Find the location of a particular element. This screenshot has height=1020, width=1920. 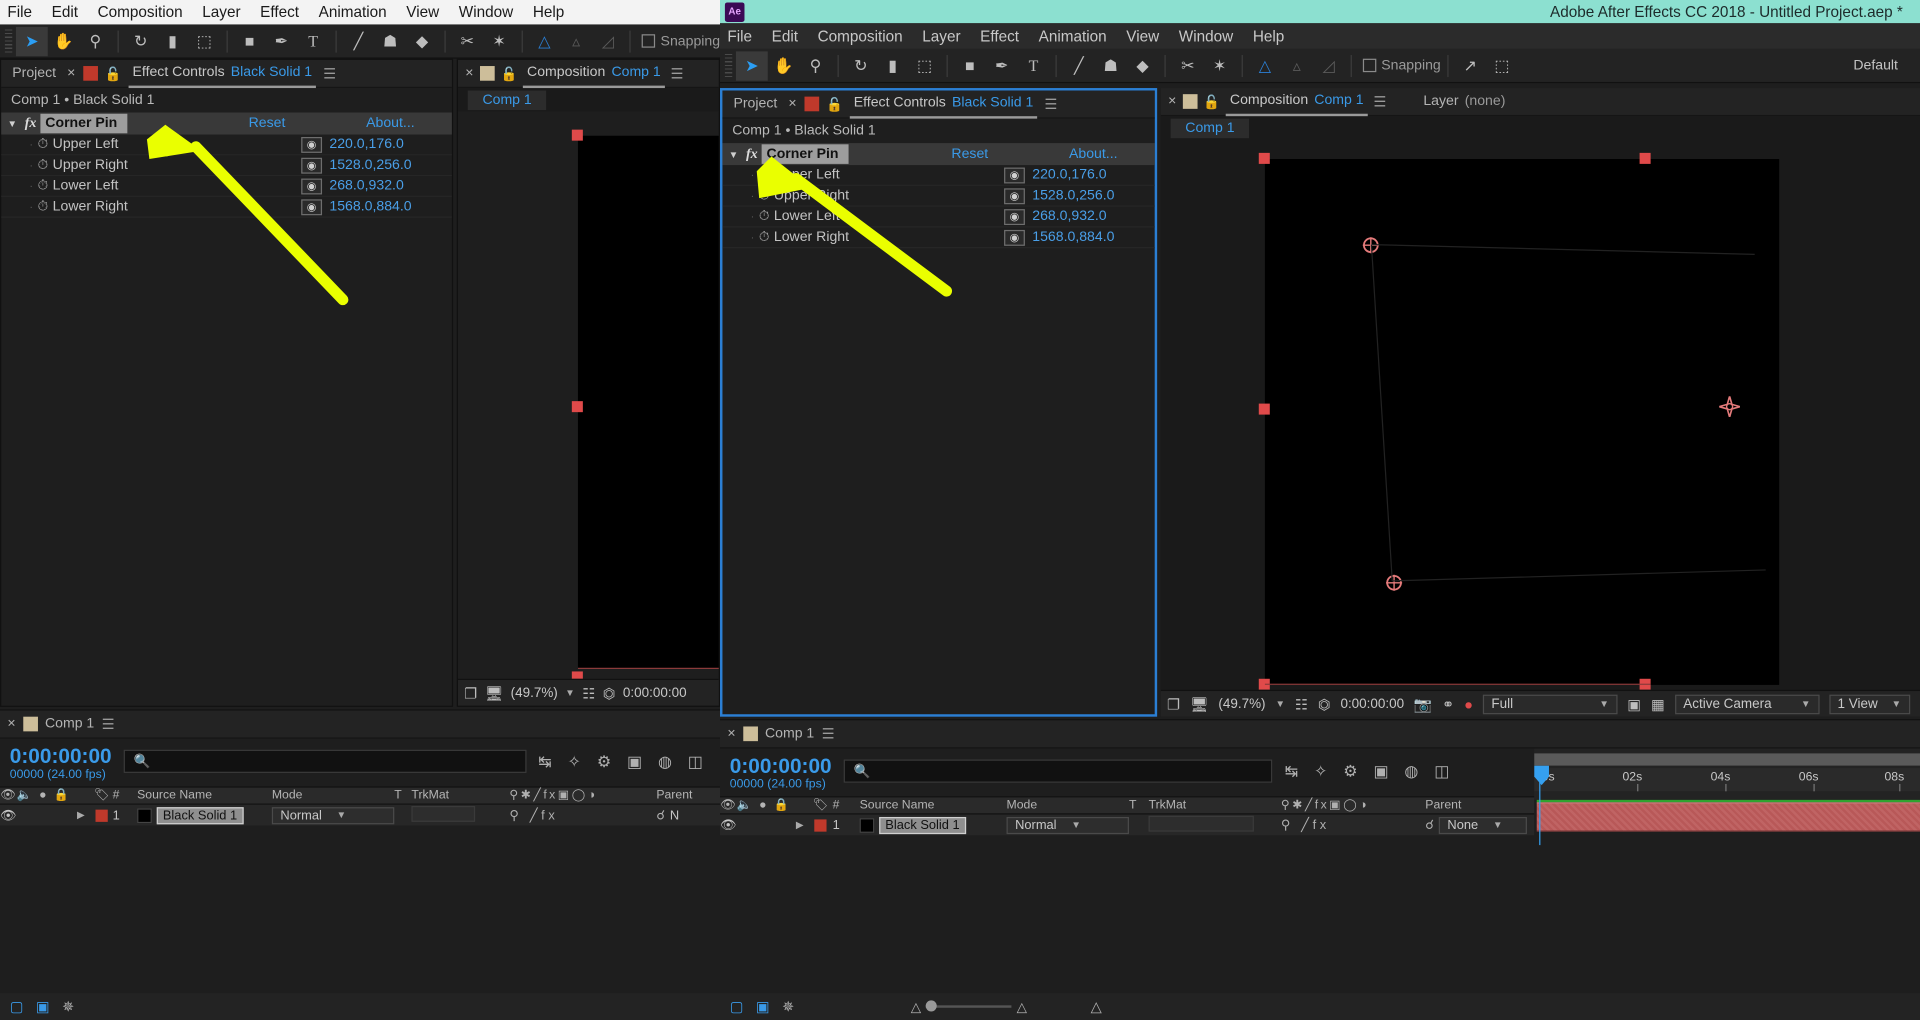

layer-source-name: Black Solid 1 is located at coordinates (200, 815).